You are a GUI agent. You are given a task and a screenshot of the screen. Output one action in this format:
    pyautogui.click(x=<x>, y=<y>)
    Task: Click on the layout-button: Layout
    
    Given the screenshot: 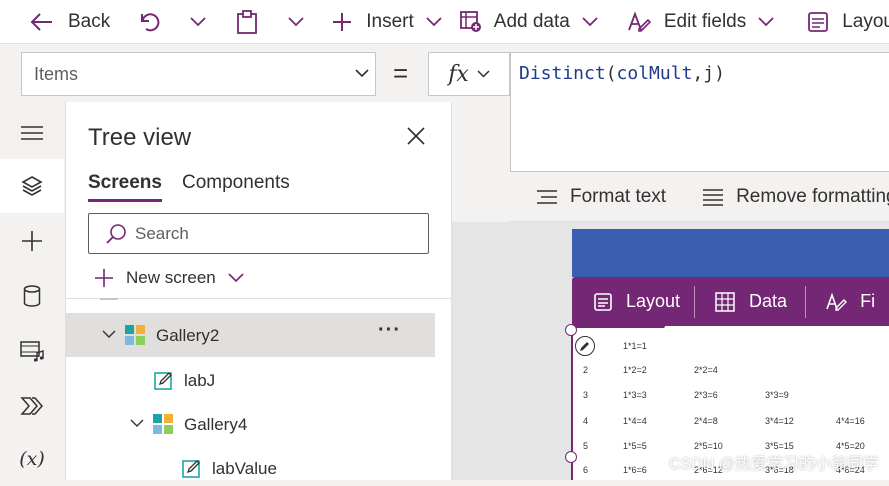 What is the action you would take?
    pyautogui.click(x=839, y=21)
    